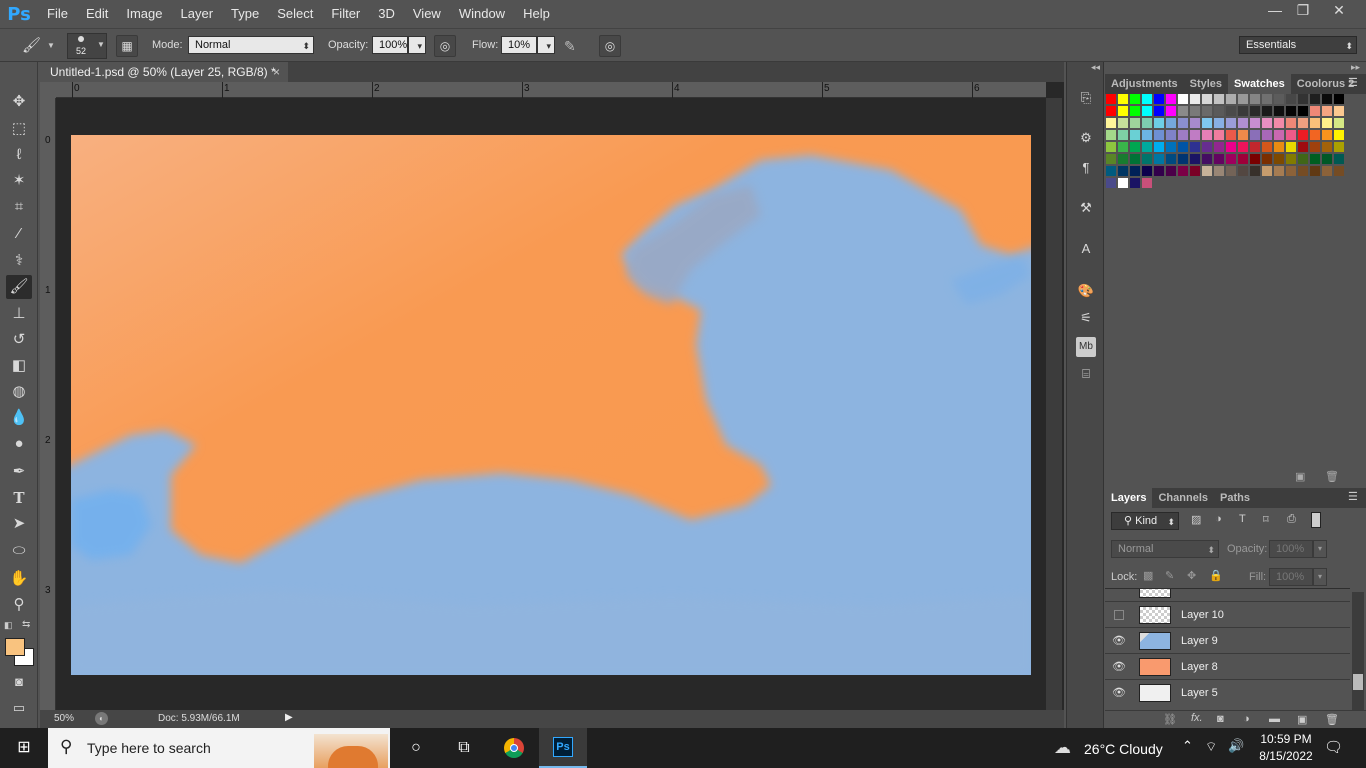 This screenshot has height=768, width=1366. Describe the element at coordinates (1183, 498) in the screenshot. I see `tab-channels: Channels` at that location.